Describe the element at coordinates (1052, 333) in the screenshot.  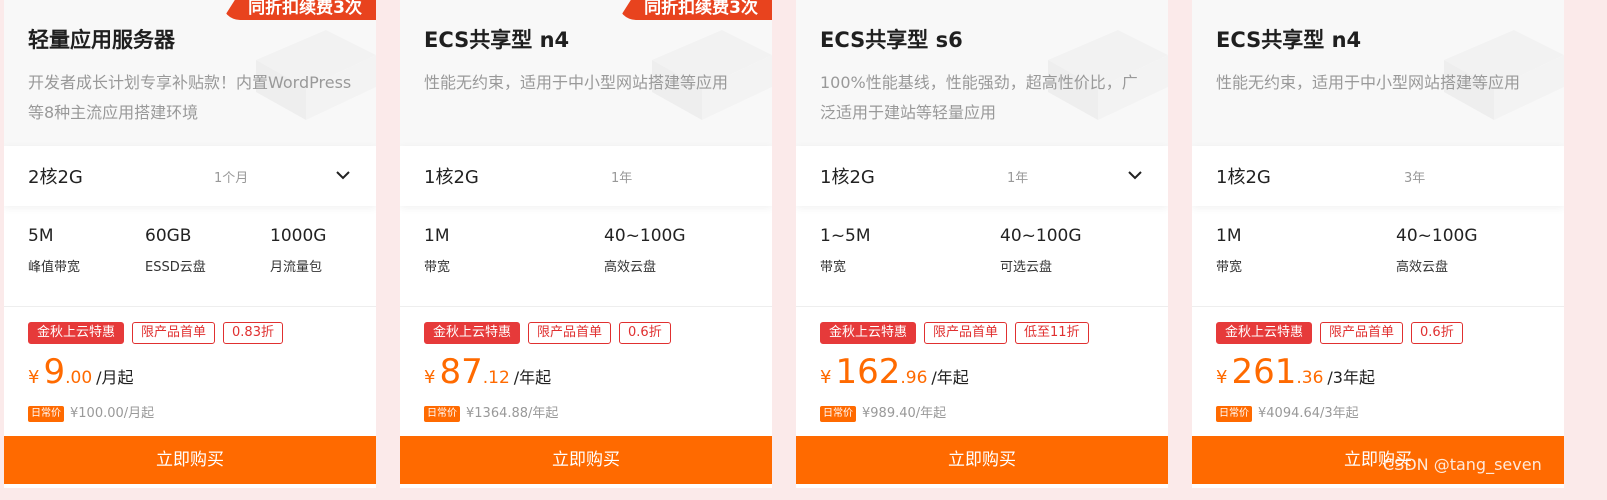
I see `discount-tag: 低至11折` at that location.